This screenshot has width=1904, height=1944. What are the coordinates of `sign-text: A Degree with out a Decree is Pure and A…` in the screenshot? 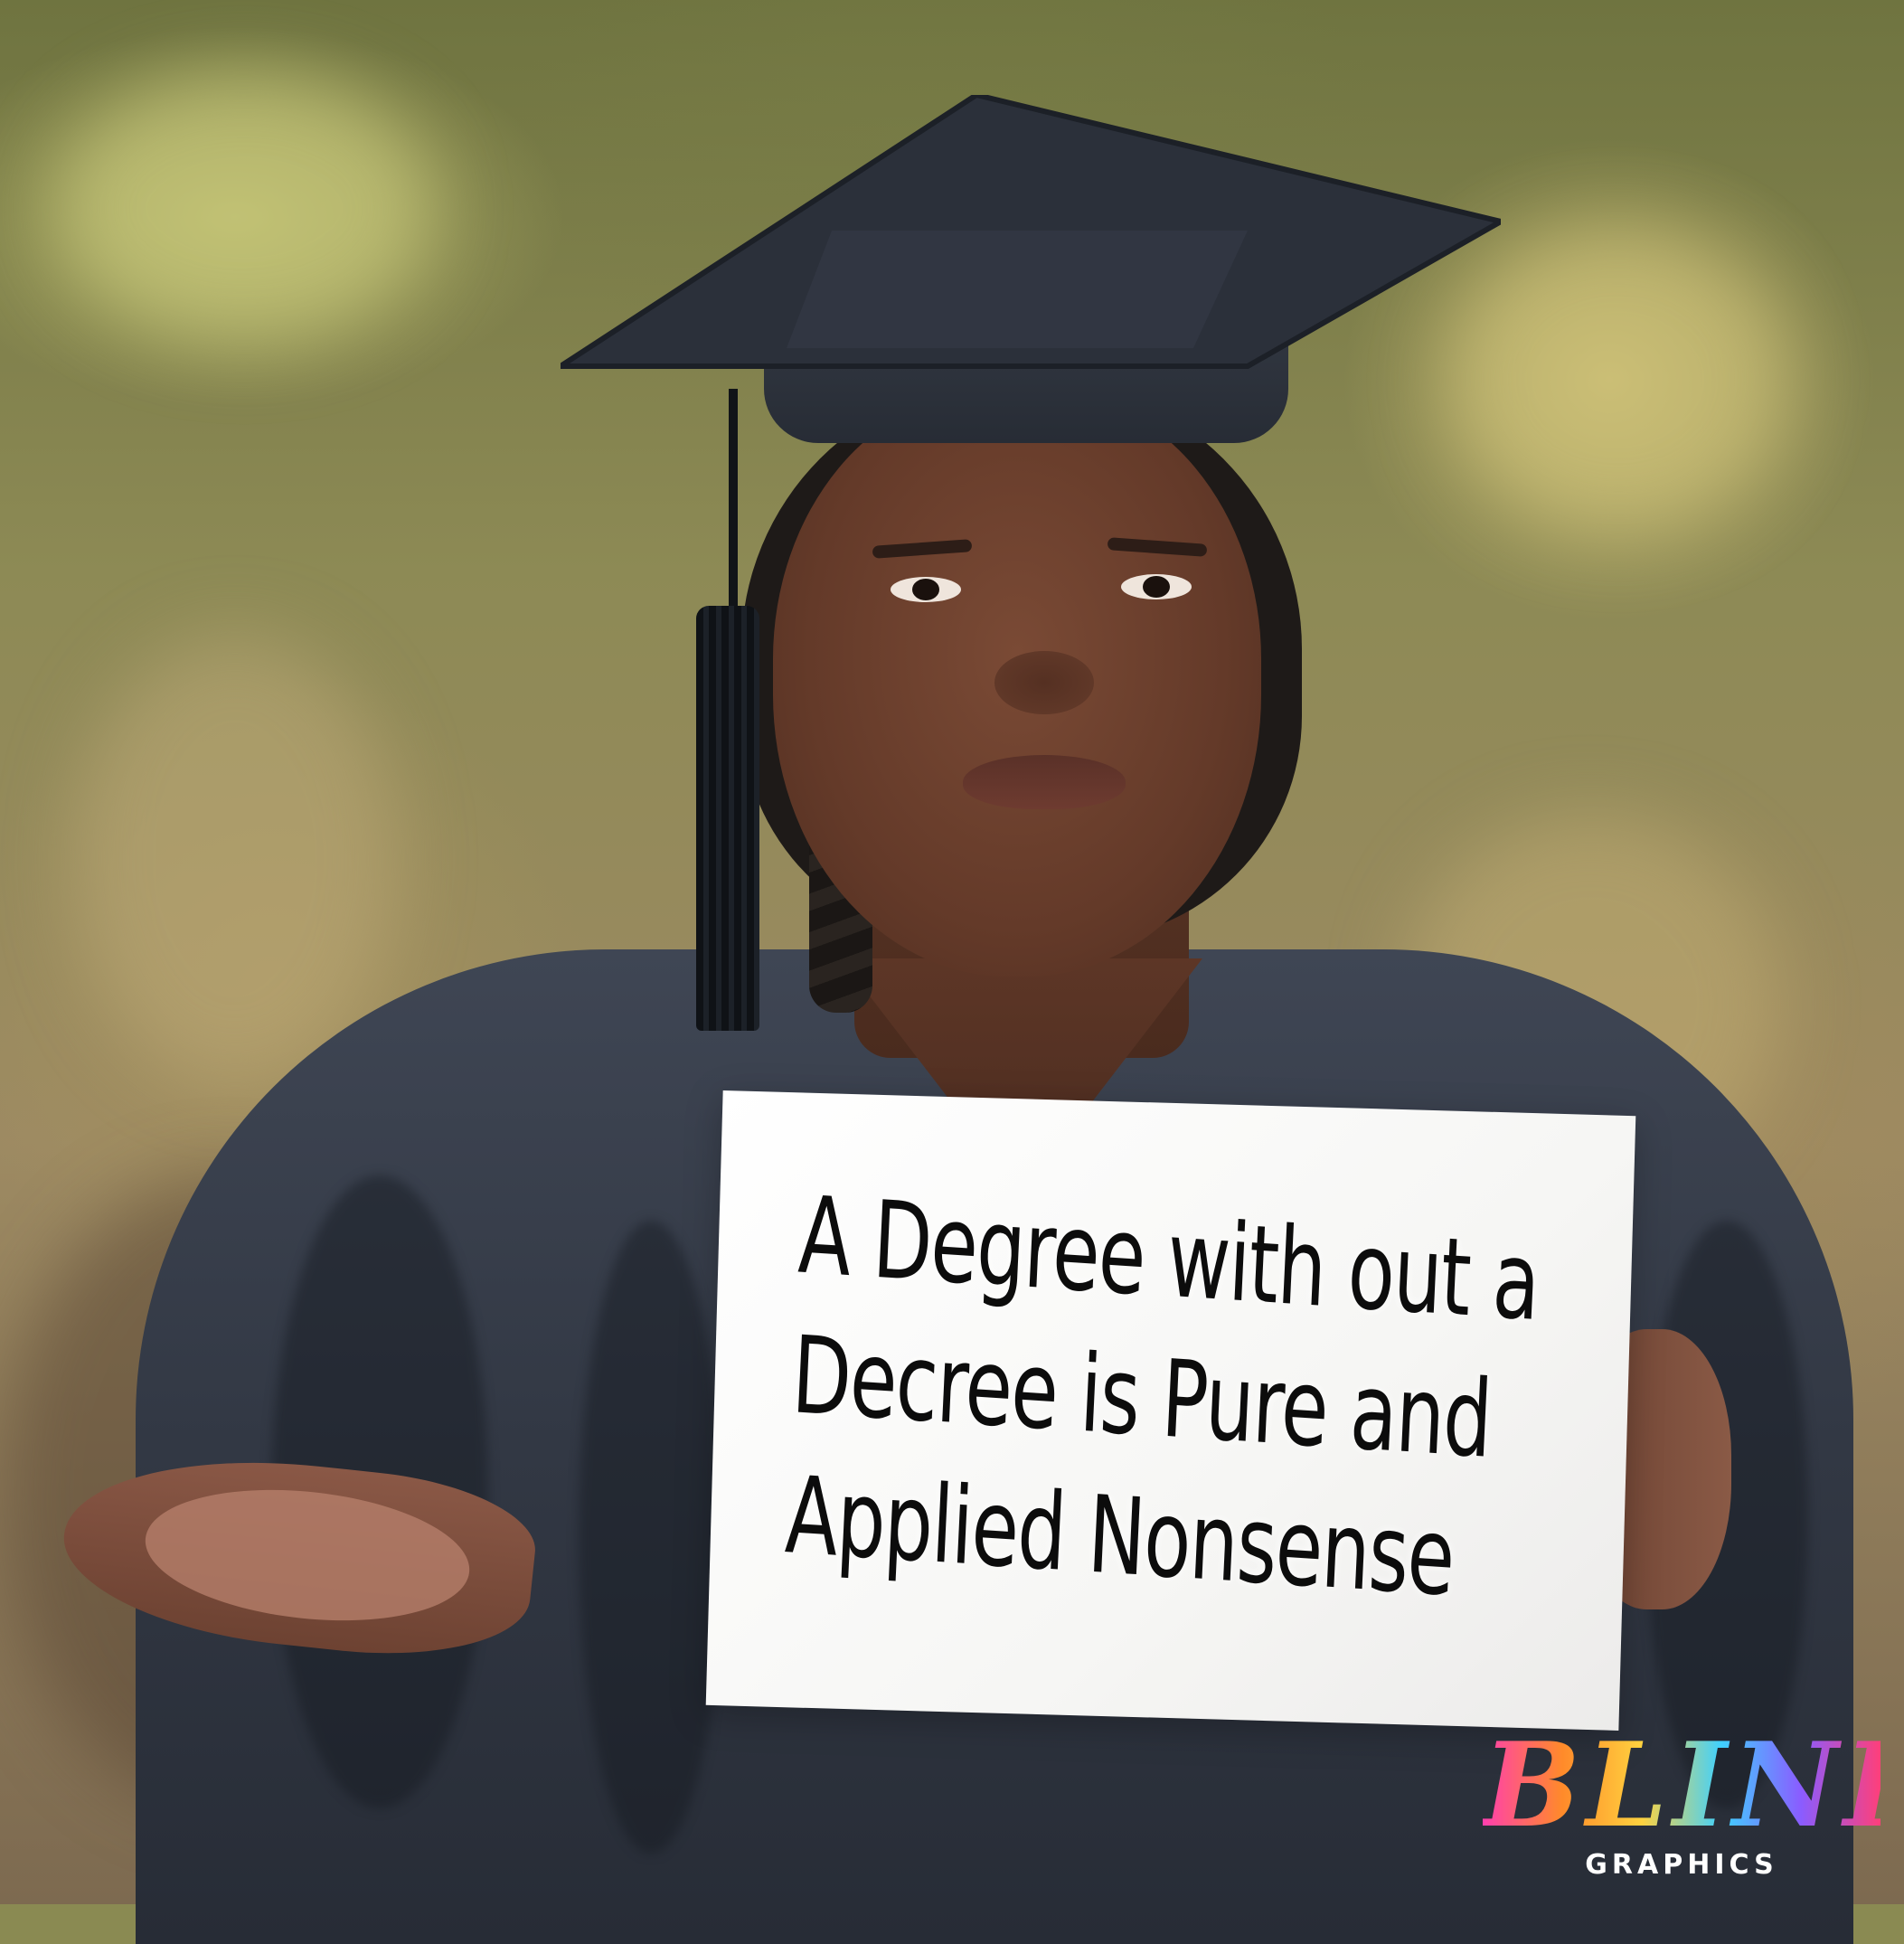 It's located at (1162, 1393).